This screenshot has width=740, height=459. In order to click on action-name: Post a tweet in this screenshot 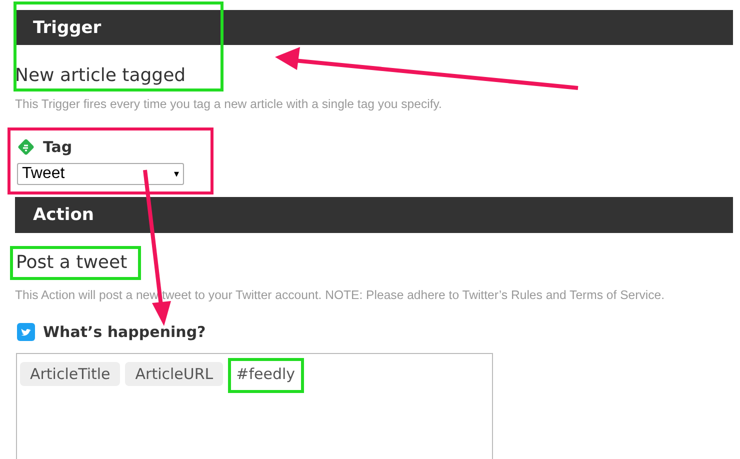, I will do `click(76, 263)`.